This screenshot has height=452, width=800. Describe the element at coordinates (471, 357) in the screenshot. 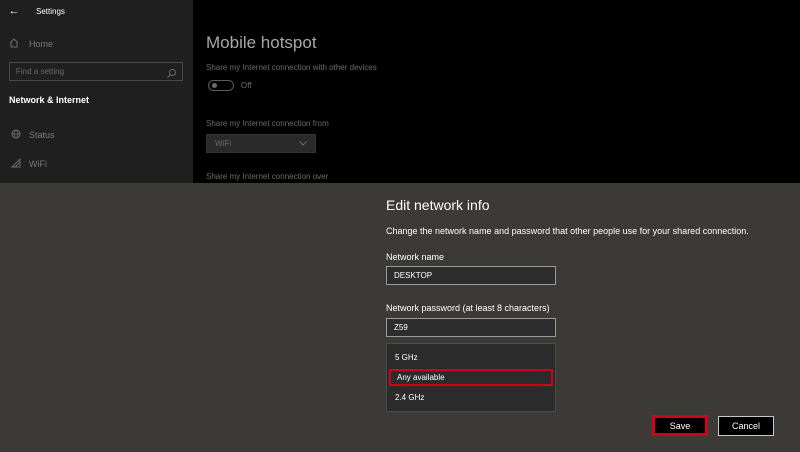

I see `band-option-5ghz: 5 GHz` at that location.